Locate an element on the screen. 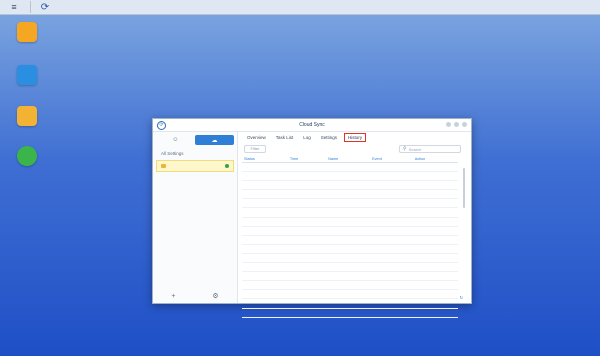 The height and width of the screenshot is (356, 600). tab-history: History is located at coordinates (355, 137).